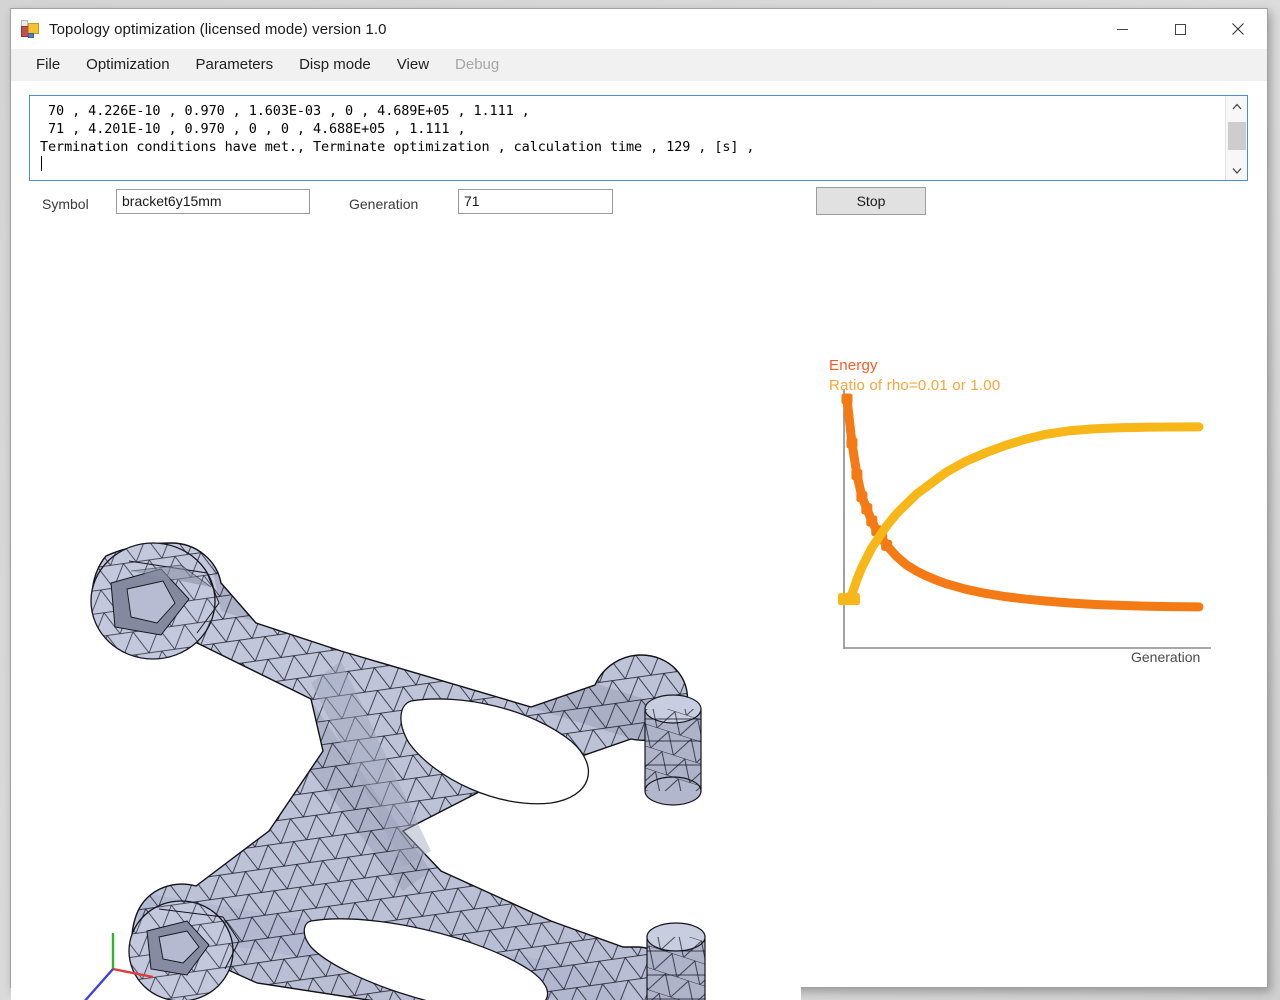 The width and height of the screenshot is (1280, 1000). What do you see at coordinates (48, 64) in the screenshot?
I see `menu-item-file: File` at bounding box center [48, 64].